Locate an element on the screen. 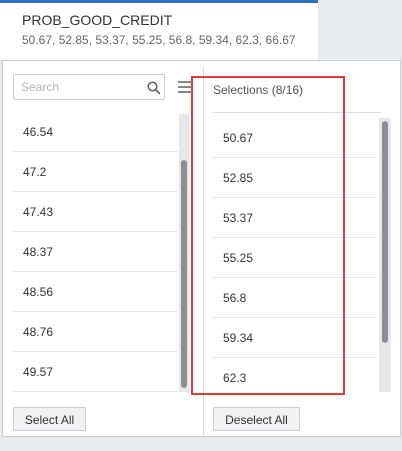 This screenshot has height=451, width=402. selections-header: Selections (8/16) is located at coordinates (258, 90).